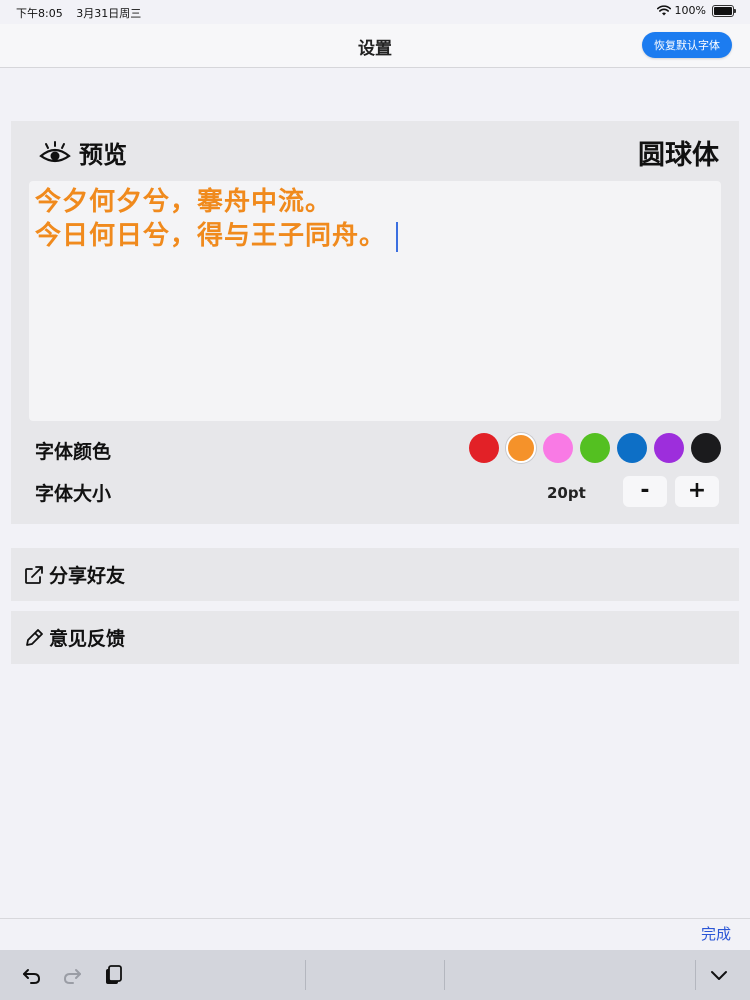 This screenshot has height=1000, width=750. Describe the element at coordinates (595, 448) in the screenshot. I see `color-swatch-green` at that location.